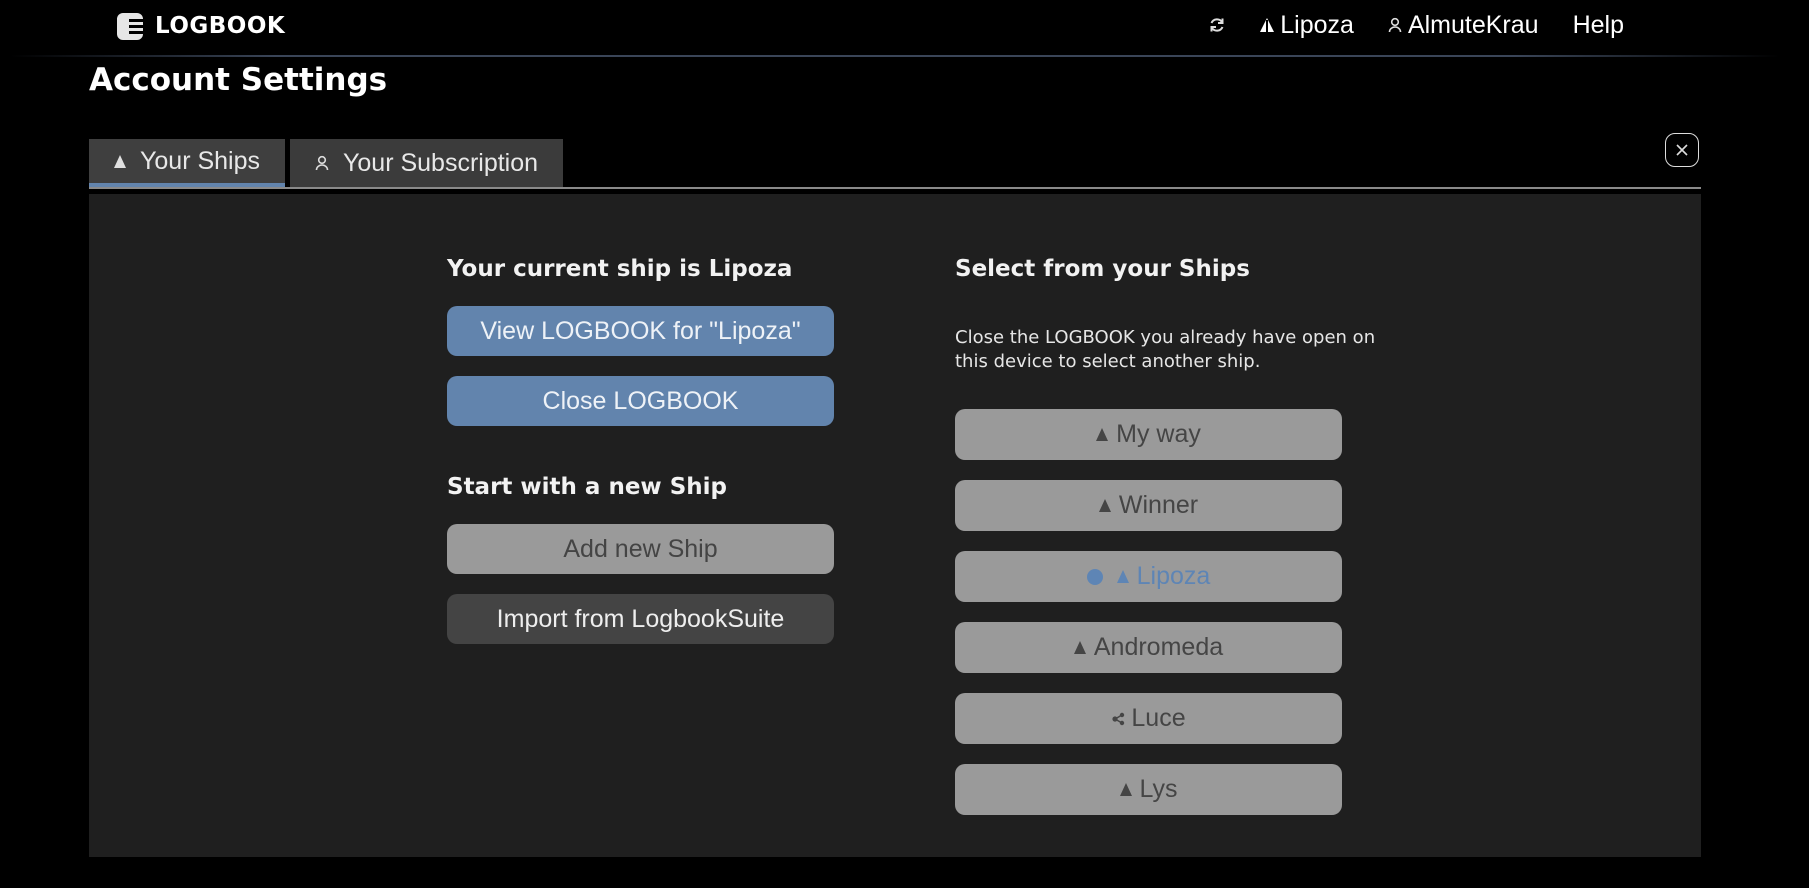 The image size is (1809, 888). I want to click on ship-option-label: Winner, so click(1158, 505).